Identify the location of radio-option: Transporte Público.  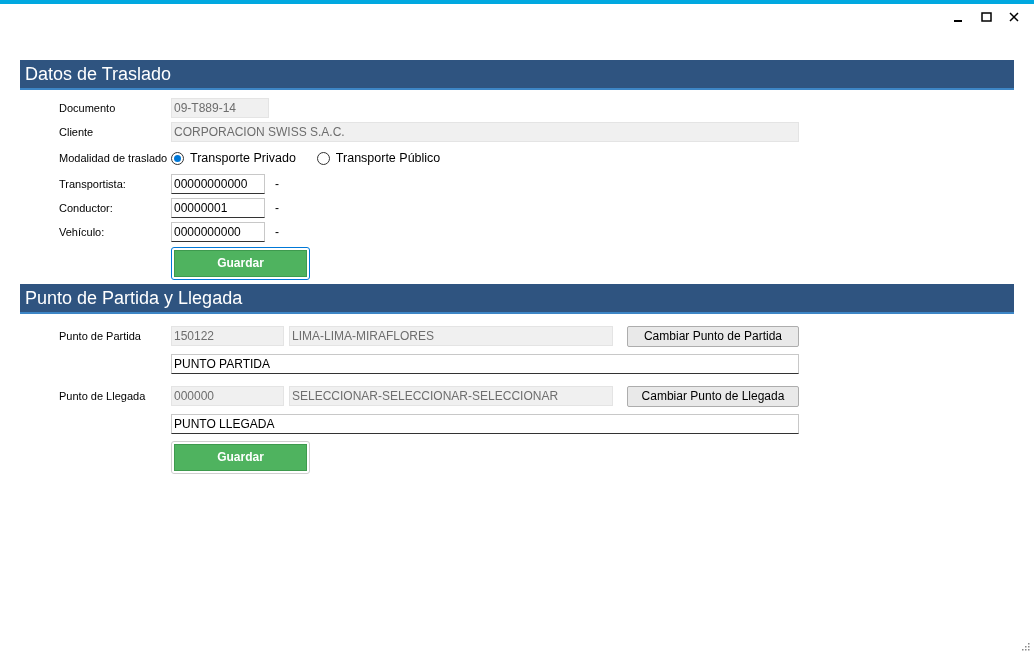
(378, 158).